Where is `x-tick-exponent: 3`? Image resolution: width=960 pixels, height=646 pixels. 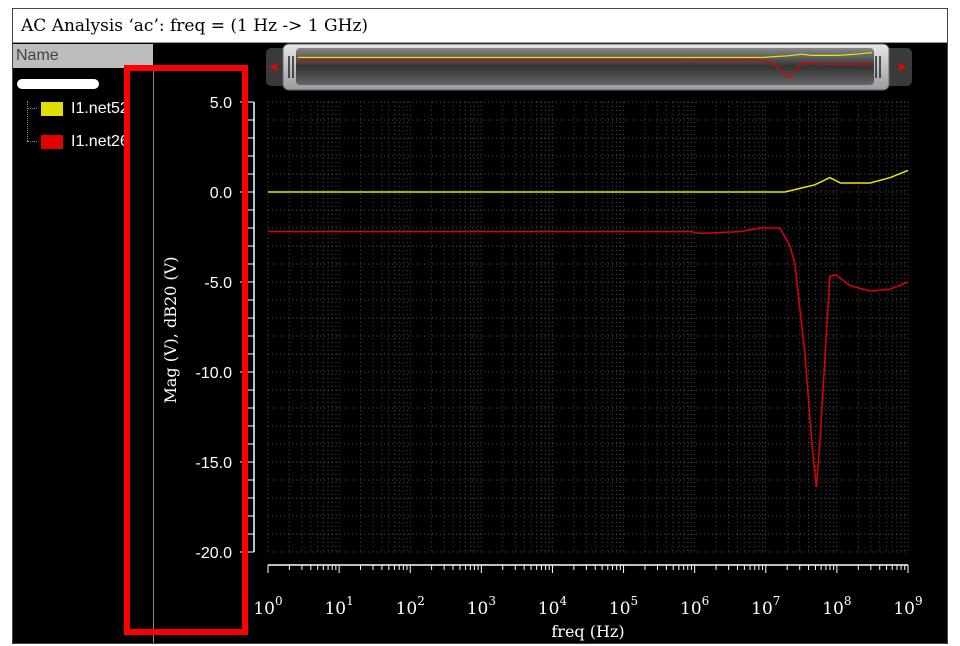 x-tick-exponent: 3 is located at coordinates (492, 601).